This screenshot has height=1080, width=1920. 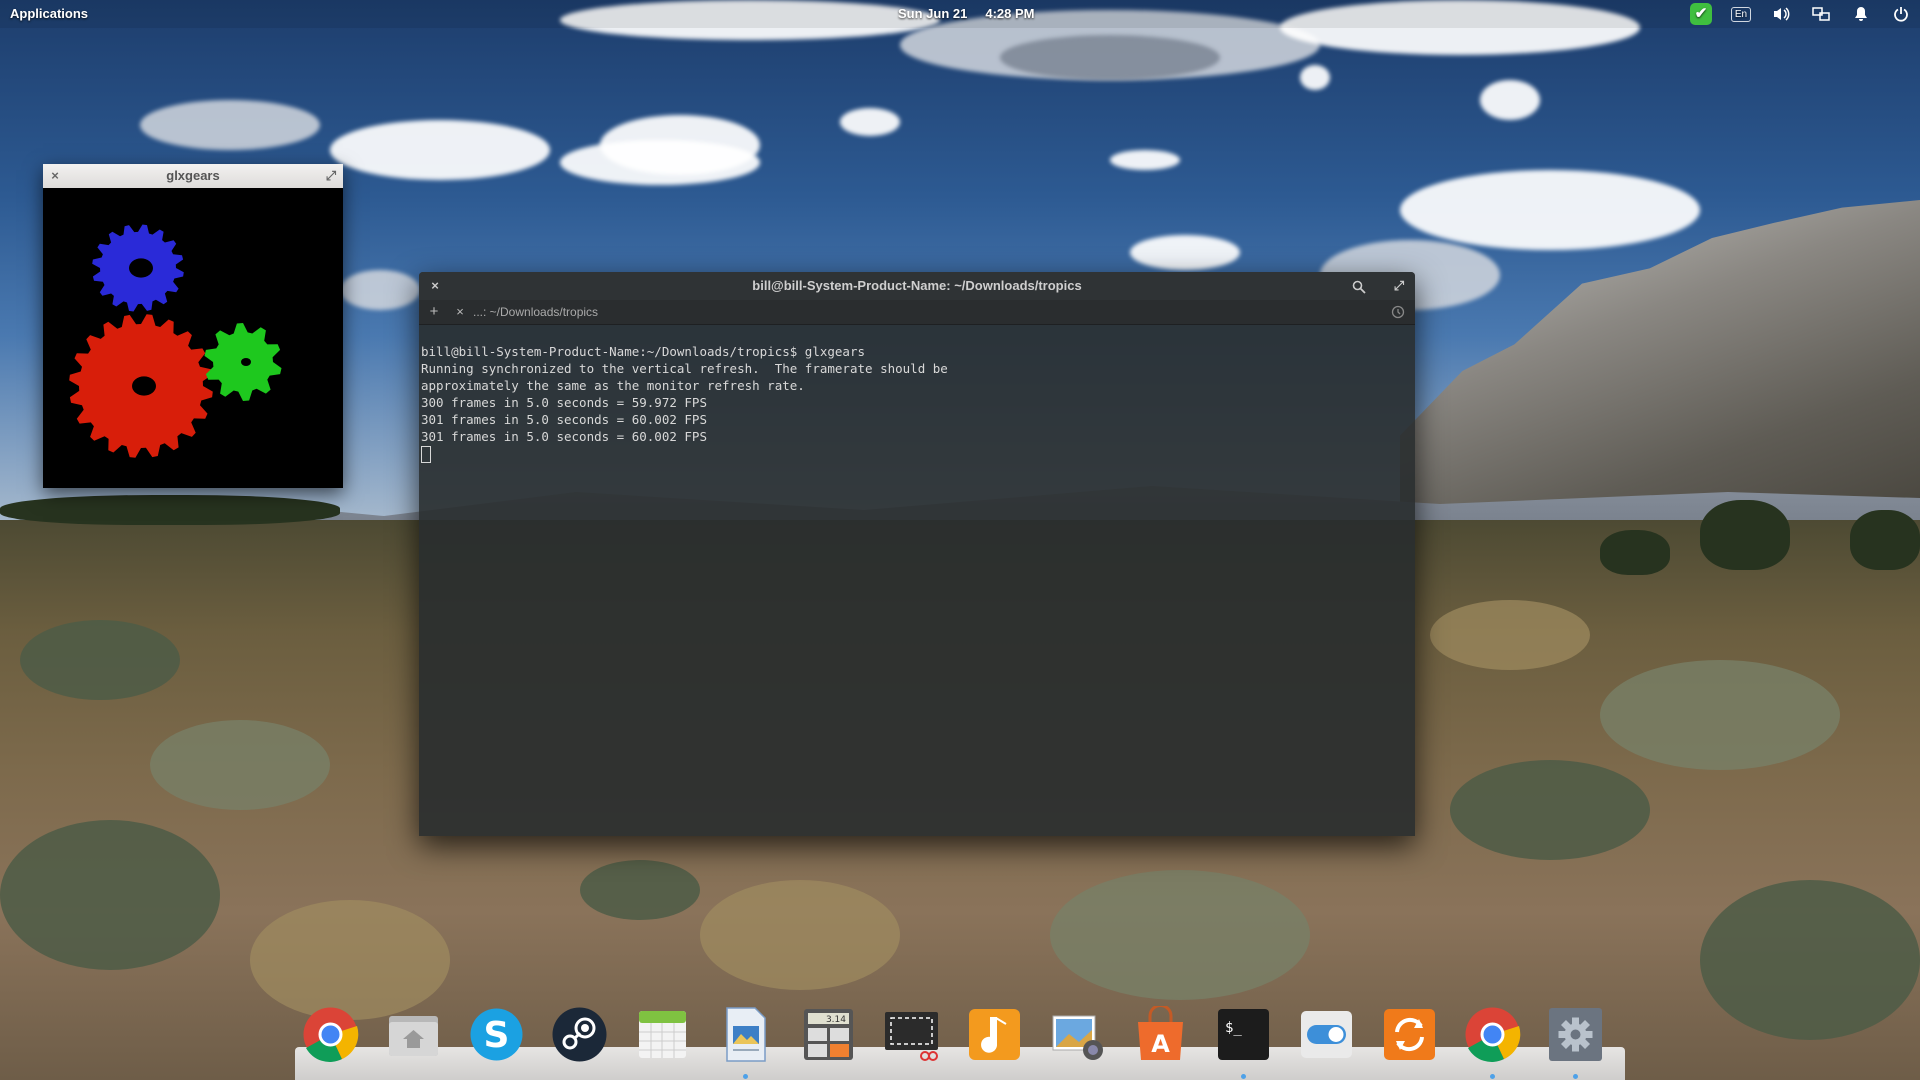 I want to click on calculator-icon: 3.14, so click(x=828, y=1034).